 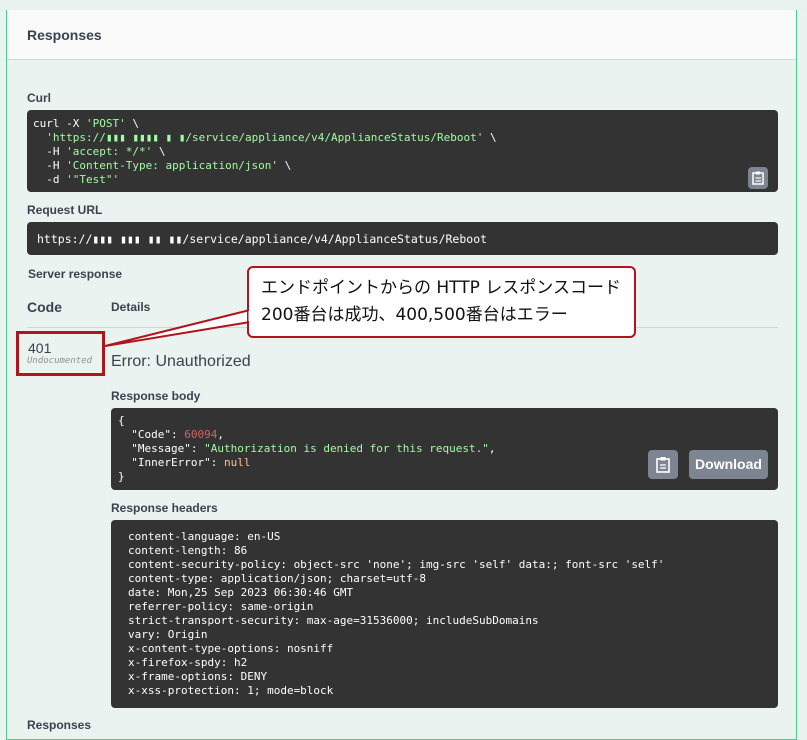 What do you see at coordinates (441, 288) in the screenshot?
I see `callout-line-1: エンドポイントからの HTTP レスポンスコード` at bounding box center [441, 288].